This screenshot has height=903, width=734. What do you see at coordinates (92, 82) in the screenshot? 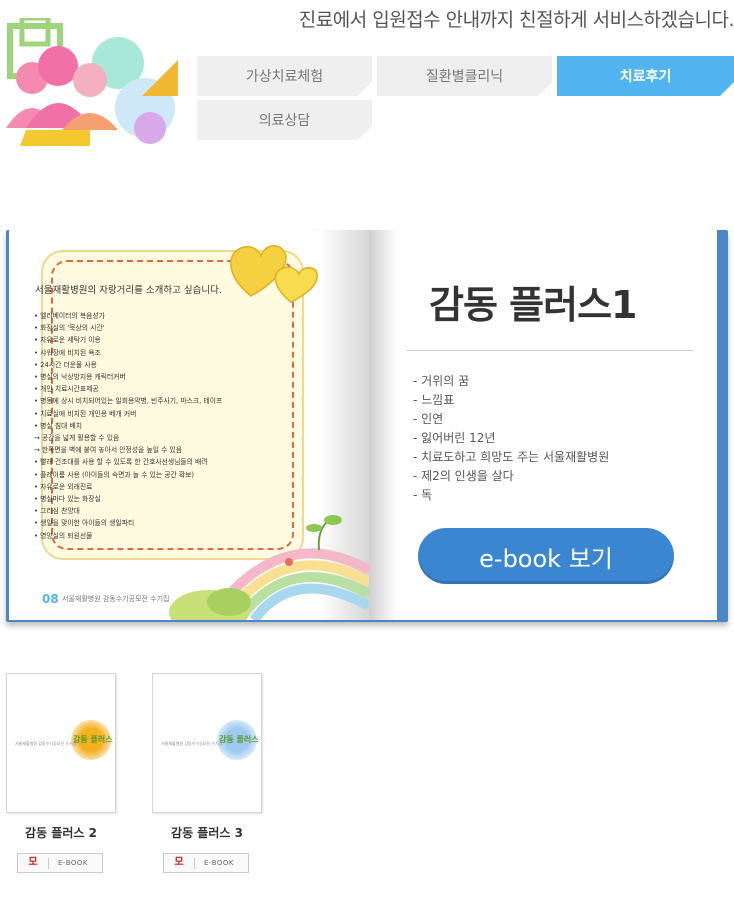
I see `family-illustration-logo` at bounding box center [92, 82].